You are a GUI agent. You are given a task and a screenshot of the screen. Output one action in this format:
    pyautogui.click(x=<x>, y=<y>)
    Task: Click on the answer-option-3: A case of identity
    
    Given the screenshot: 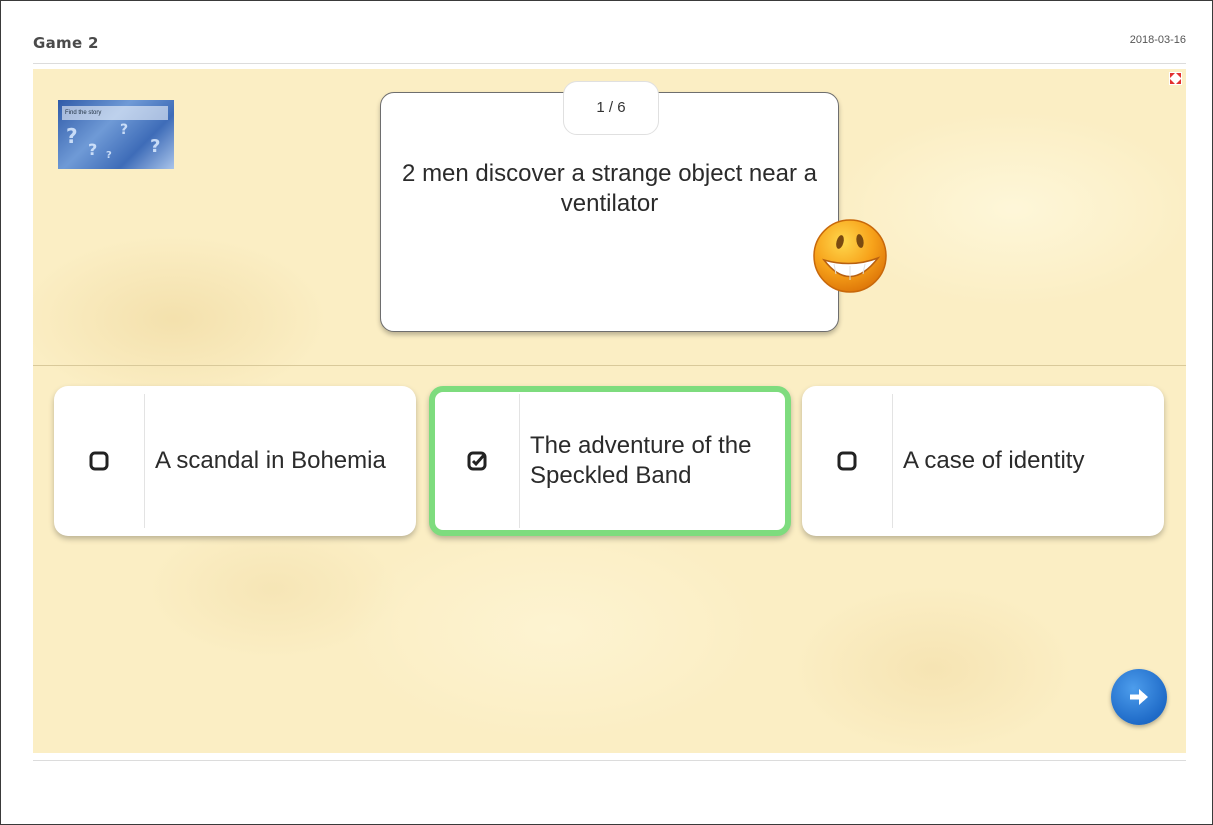 What is the action you would take?
    pyautogui.click(x=983, y=461)
    